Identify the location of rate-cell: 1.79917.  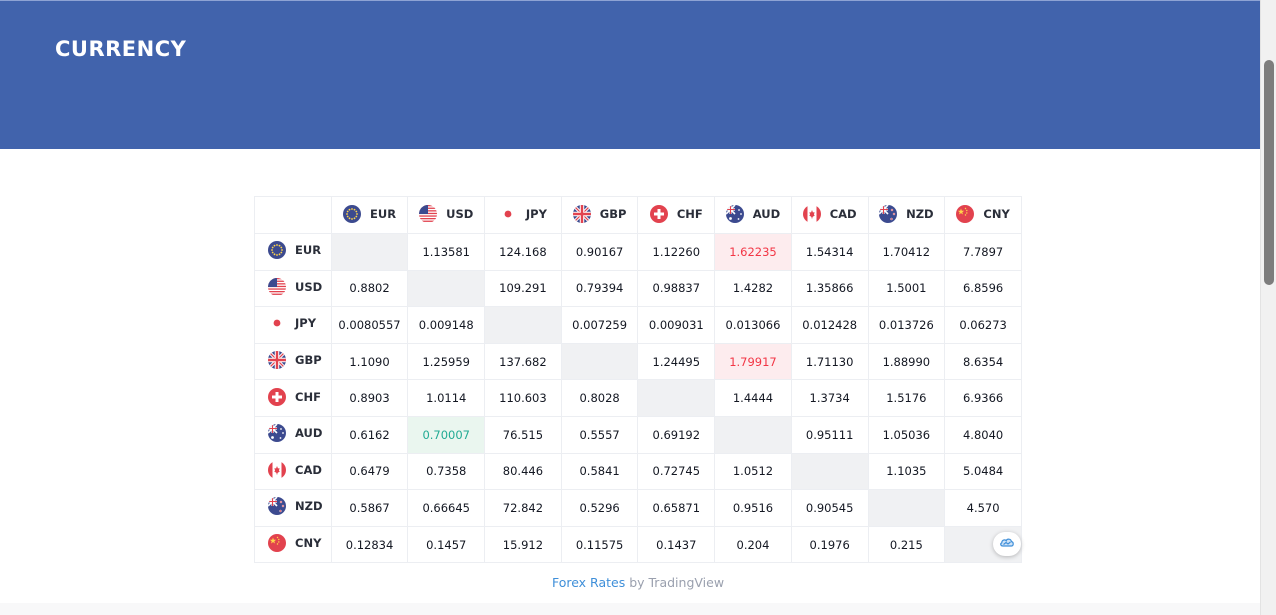
(753, 361).